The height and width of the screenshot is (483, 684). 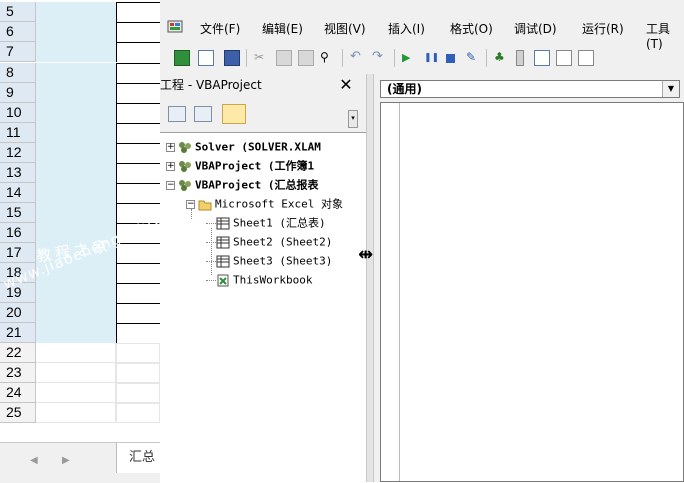 What do you see at coordinates (18, 193) in the screenshot?
I see `row-header: 14` at bounding box center [18, 193].